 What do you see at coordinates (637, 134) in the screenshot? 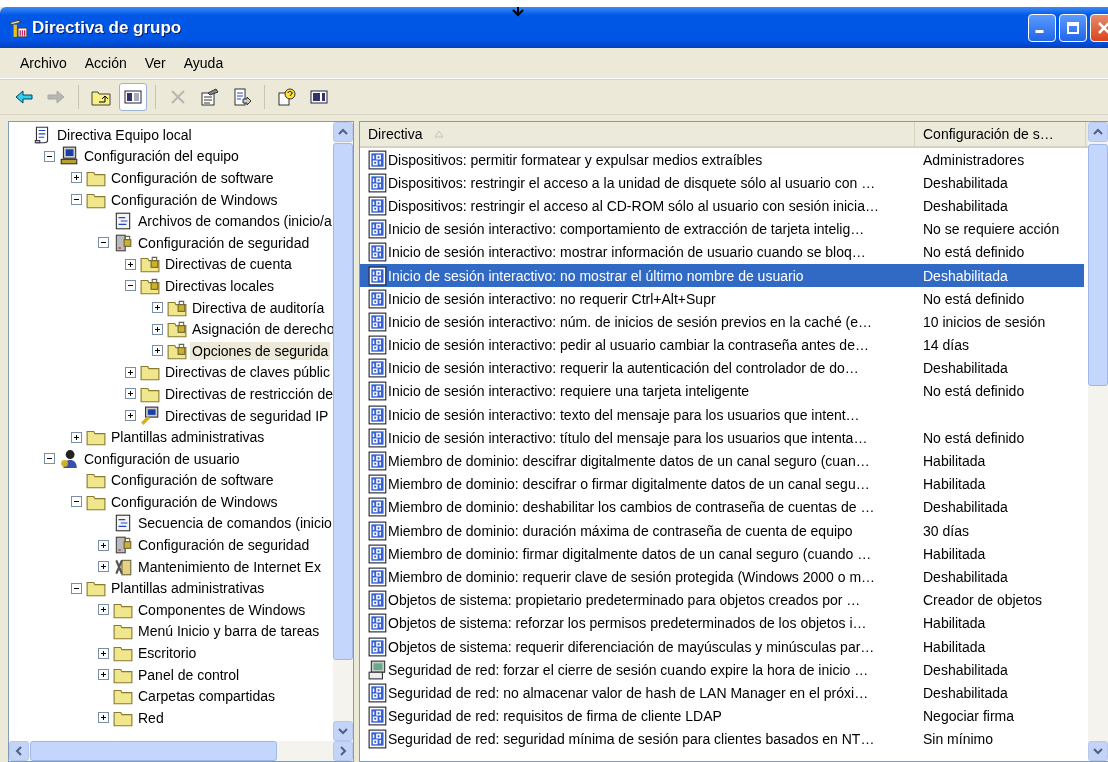
I see `column-header: Directiva` at bounding box center [637, 134].